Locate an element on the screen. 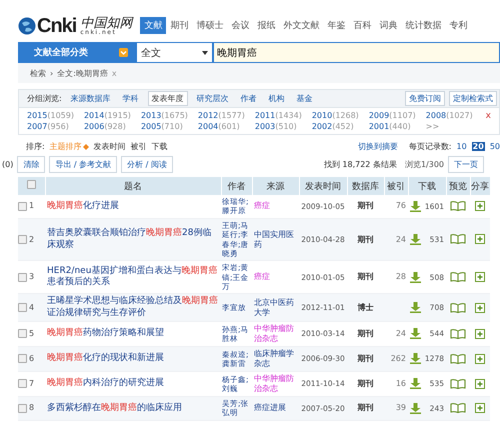 Image resolution: width=500 pixels, height=445 pixels. title-link: 晚期胃癌内科治疗的研究进展 is located at coordinates (133, 384).